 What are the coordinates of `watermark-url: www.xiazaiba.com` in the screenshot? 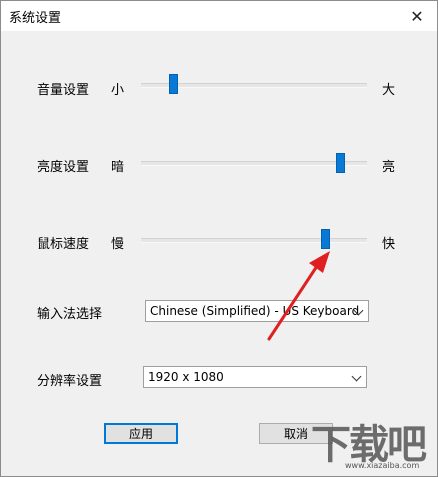 It's located at (382, 465).